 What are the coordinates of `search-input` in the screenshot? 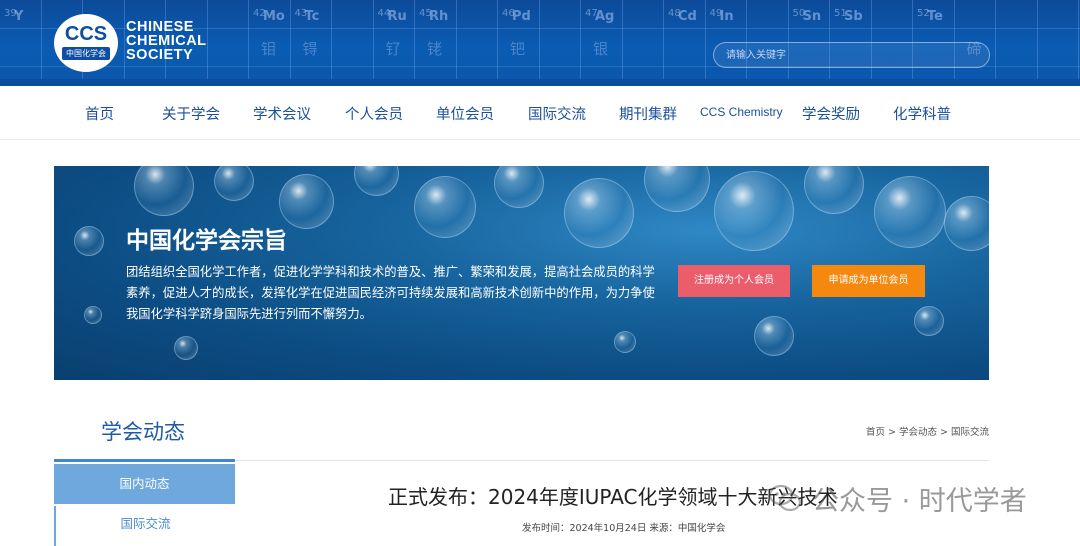 It's located at (851, 55).